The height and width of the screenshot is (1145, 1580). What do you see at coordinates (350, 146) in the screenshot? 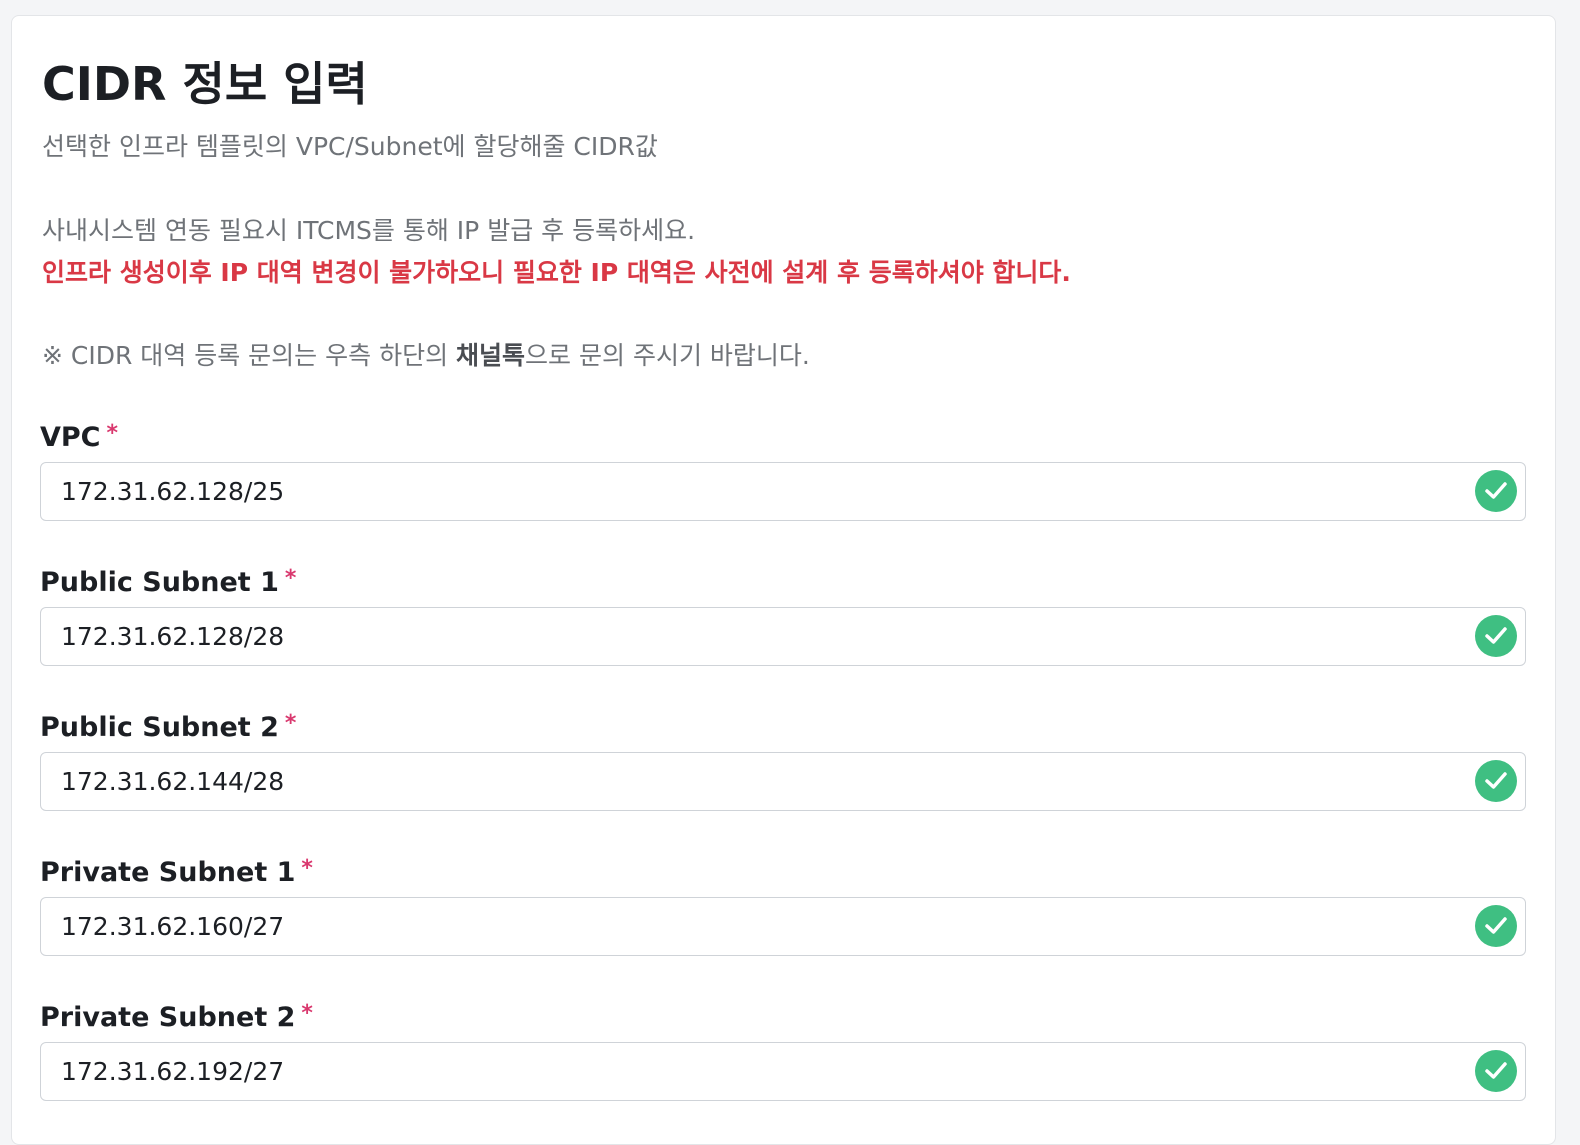
I see `page-subtitle: 선택한 인프라 템플릿의 VPC/Subnet에 할당해줄 CIDR값` at bounding box center [350, 146].